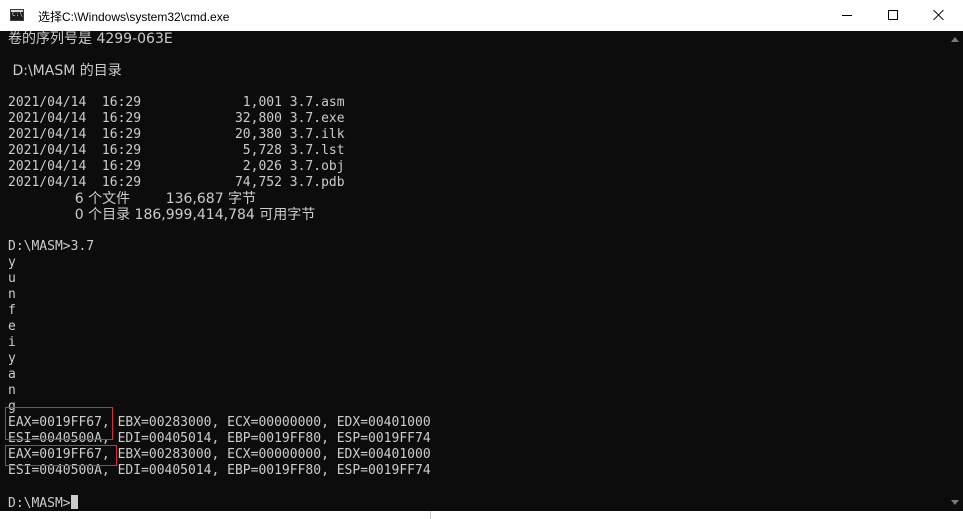 This screenshot has height=519, width=963. I want to click on program-output-char: u, so click(12, 278).